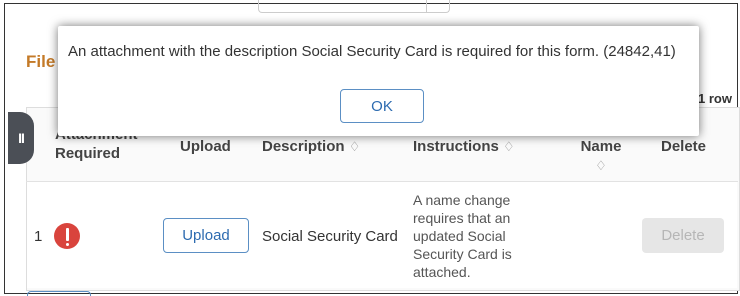 The width and height of the screenshot is (740, 296). Describe the element at coordinates (330, 236) in the screenshot. I see `description-cell: Social Security Card` at that location.